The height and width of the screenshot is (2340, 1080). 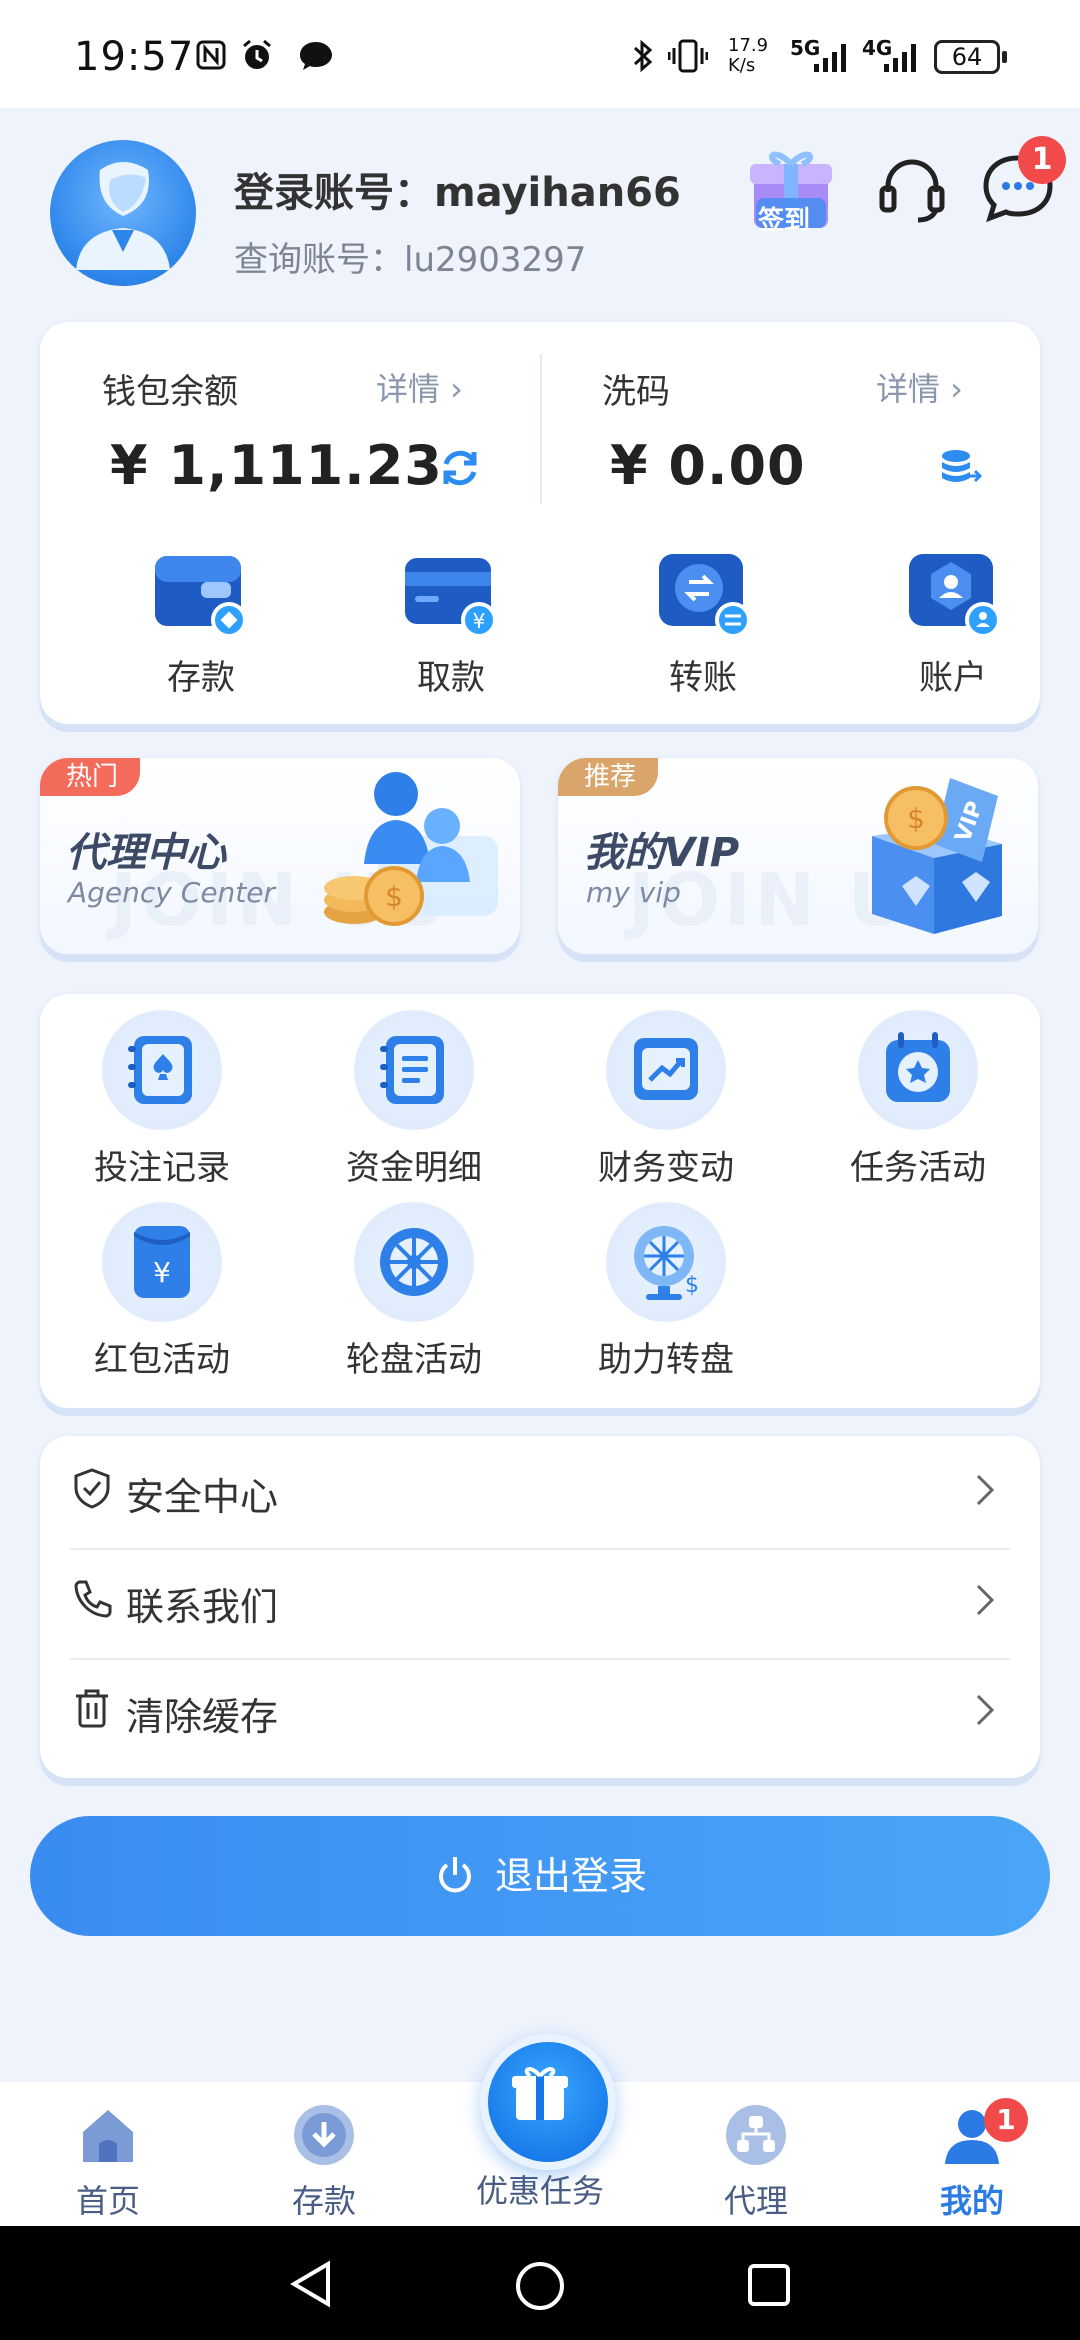 I want to click on finance-change-item: 财务变动, so click(x=666, y=1099).